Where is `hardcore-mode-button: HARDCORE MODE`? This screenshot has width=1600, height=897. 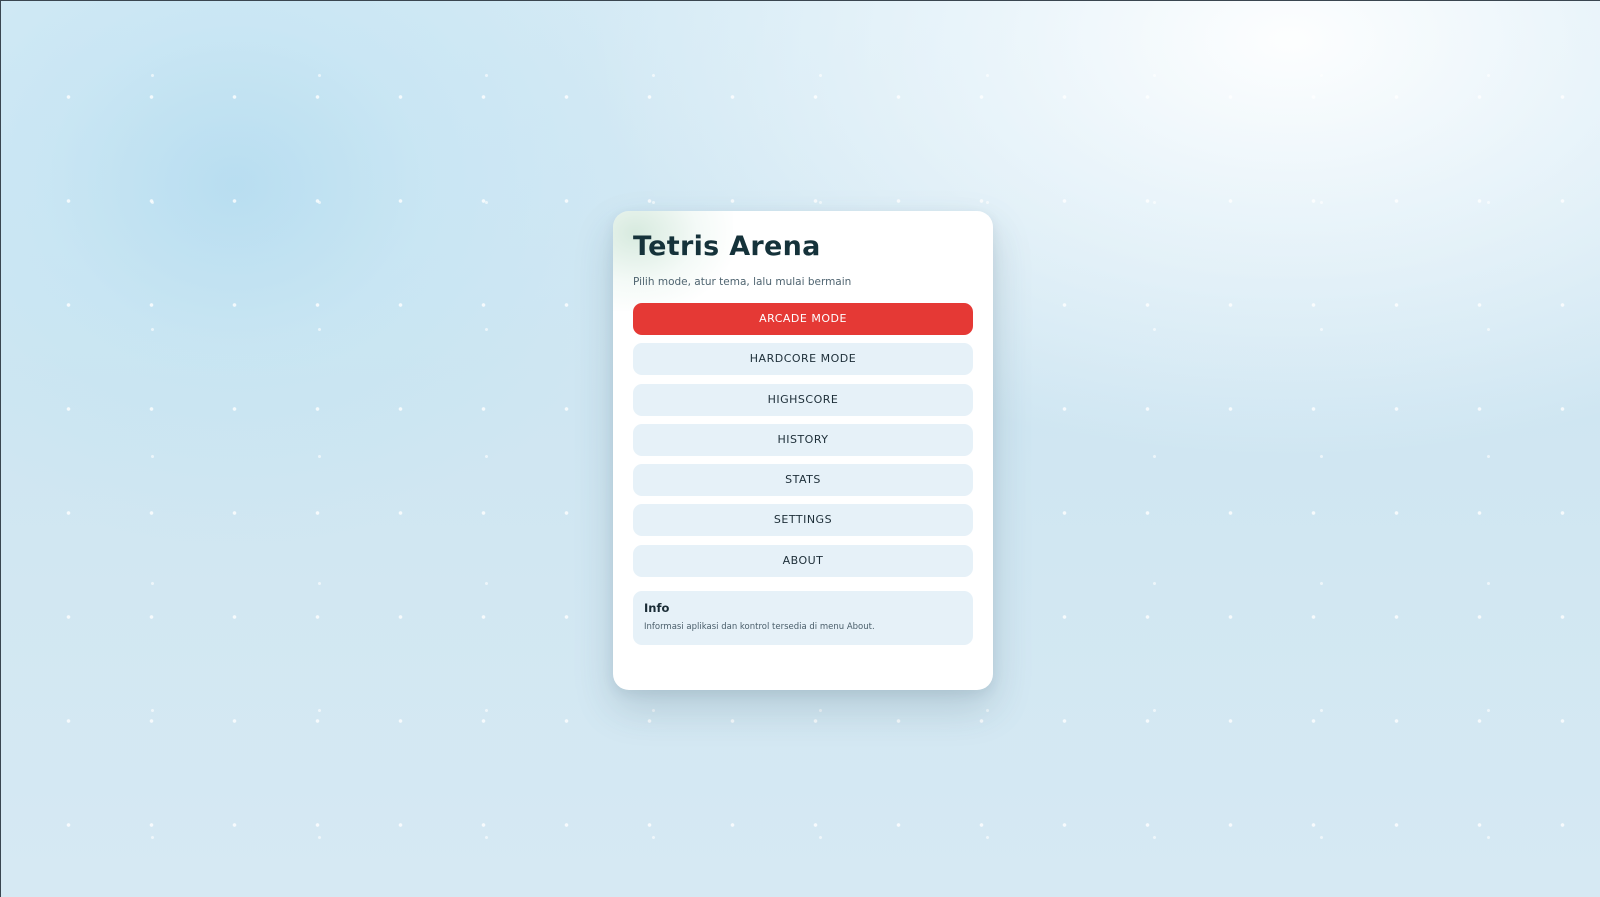
hardcore-mode-button: HARDCORE MODE is located at coordinates (803, 359).